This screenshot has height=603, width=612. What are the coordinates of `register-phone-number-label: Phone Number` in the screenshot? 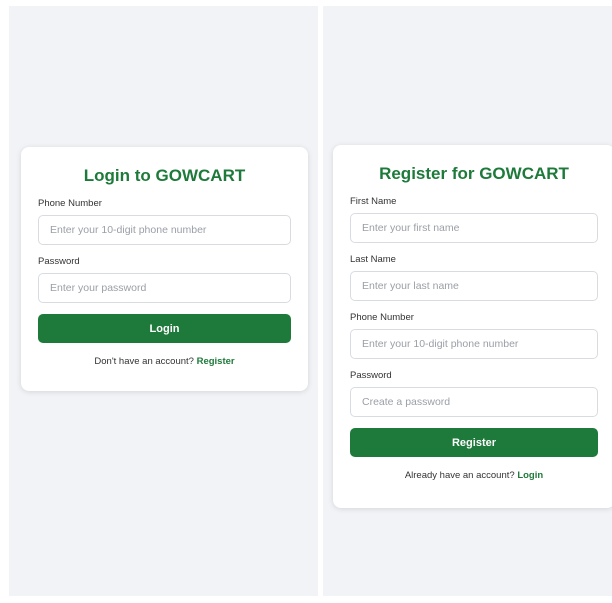 It's located at (382, 317).